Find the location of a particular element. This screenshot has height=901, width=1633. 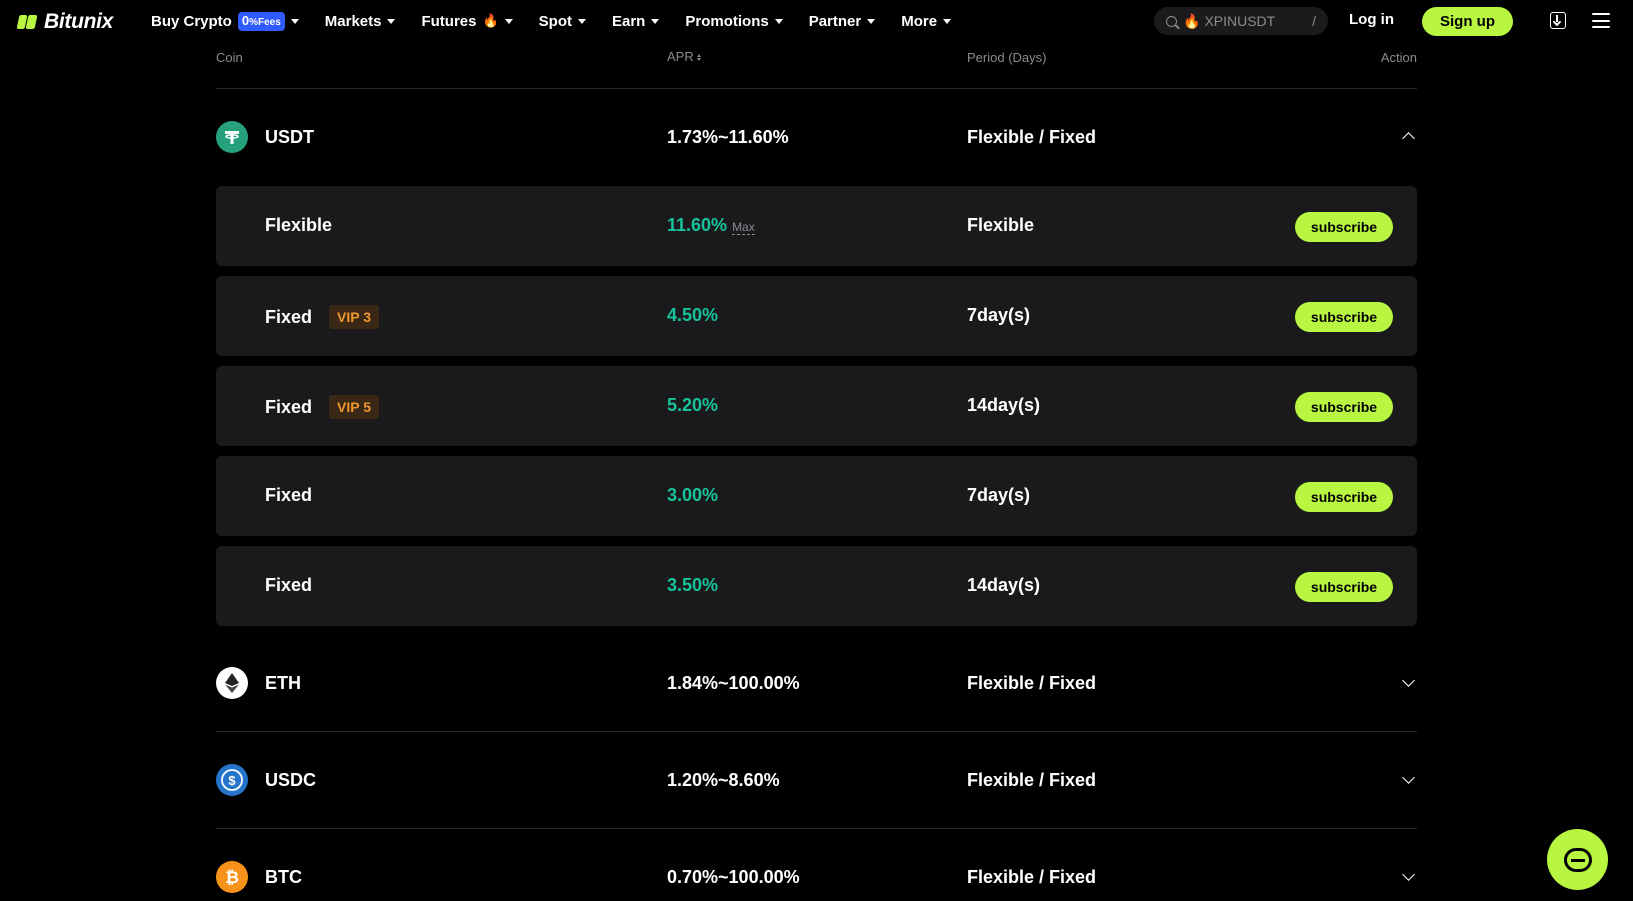

menu-spot: Spot is located at coordinates (562, 21).